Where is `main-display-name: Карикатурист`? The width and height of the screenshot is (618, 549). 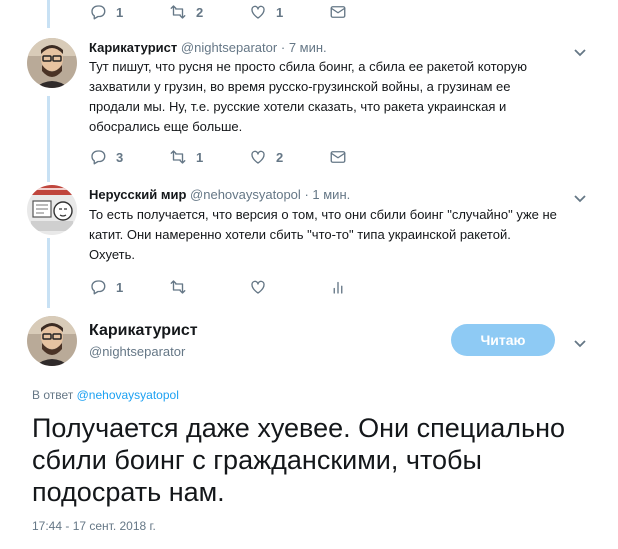
main-display-name: Карикатурист is located at coordinates (143, 331).